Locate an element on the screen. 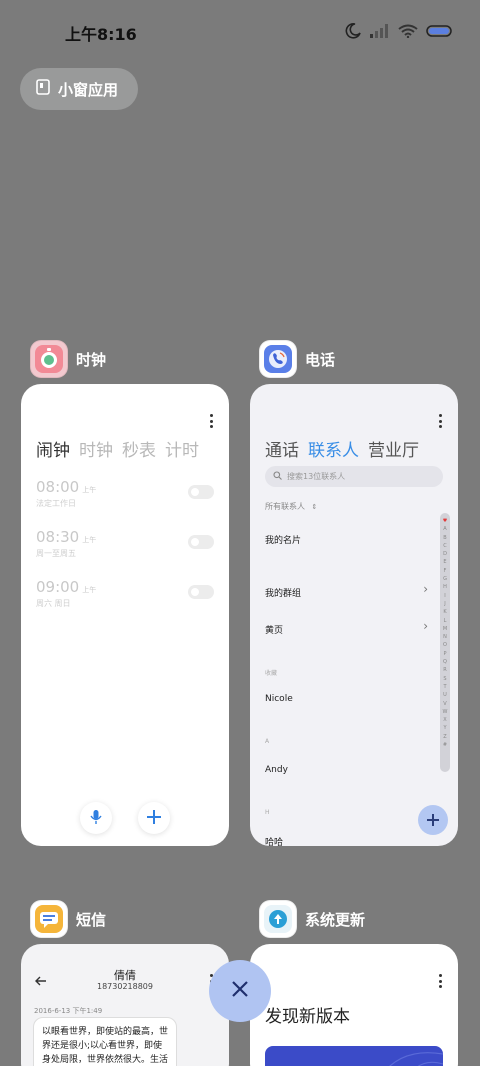  index-letter: I is located at coordinates (444, 596).